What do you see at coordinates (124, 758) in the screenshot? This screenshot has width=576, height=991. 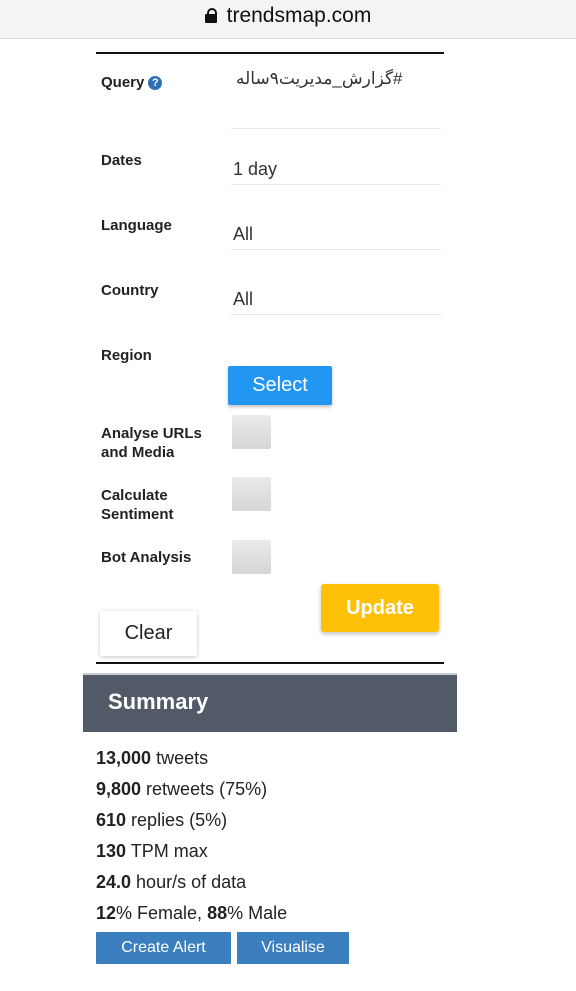 I see `stat-tweets-value: 13,000` at bounding box center [124, 758].